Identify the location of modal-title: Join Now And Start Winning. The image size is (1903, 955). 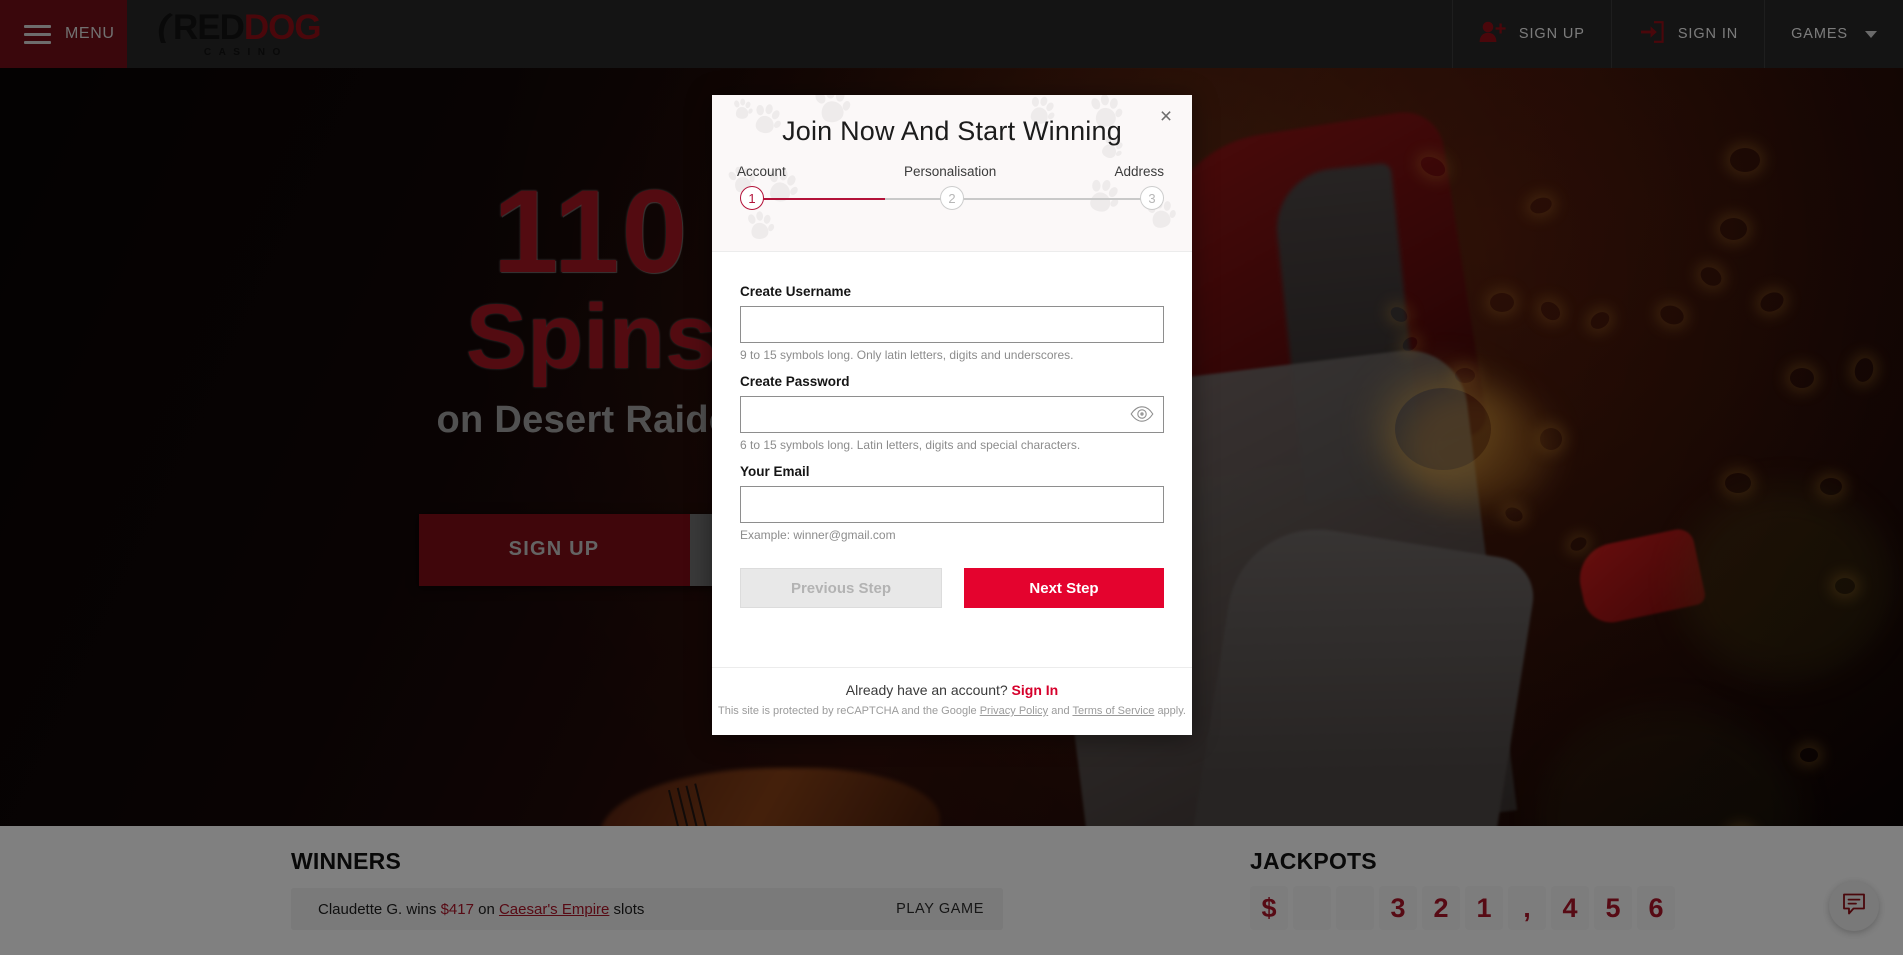
(952, 131).